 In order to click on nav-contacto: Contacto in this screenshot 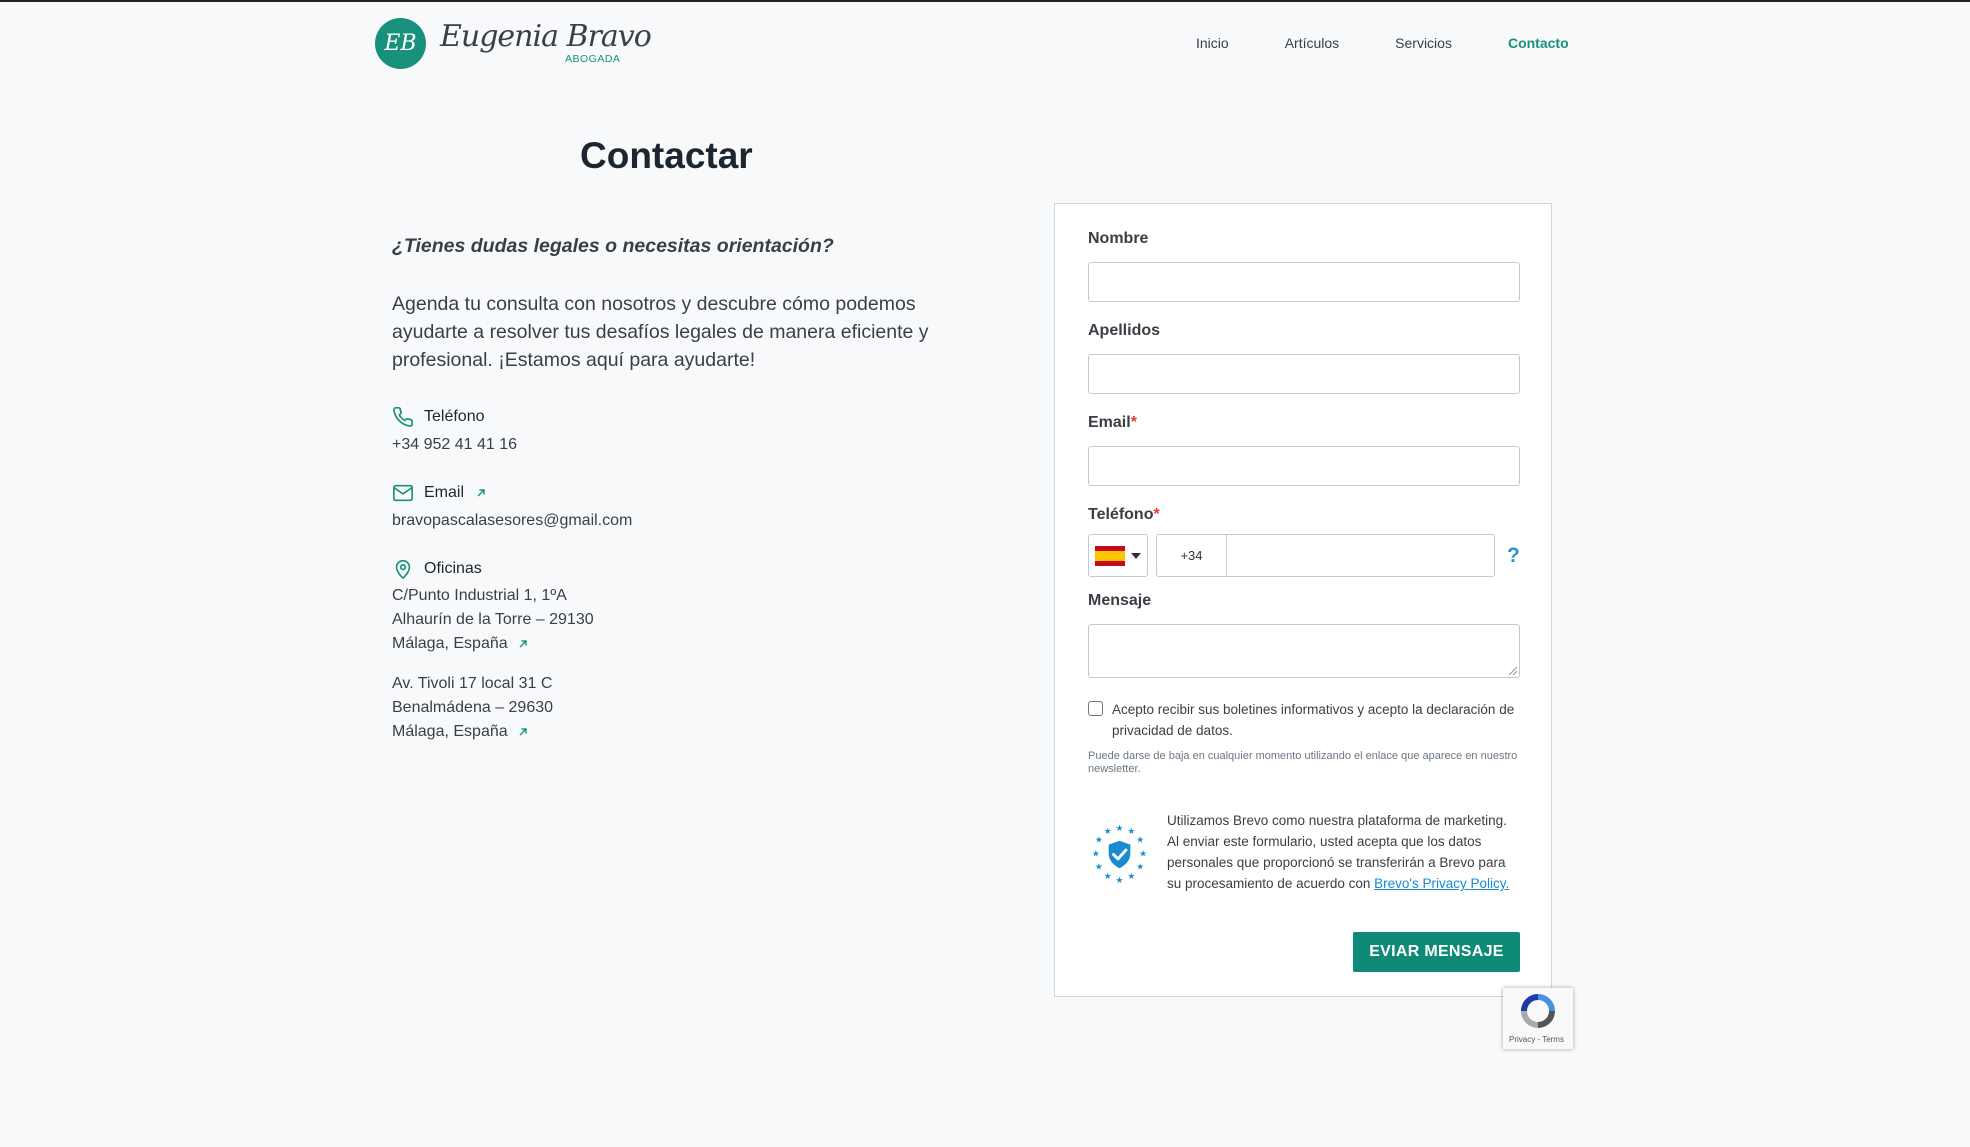, I will do `click(1538, 43)`.